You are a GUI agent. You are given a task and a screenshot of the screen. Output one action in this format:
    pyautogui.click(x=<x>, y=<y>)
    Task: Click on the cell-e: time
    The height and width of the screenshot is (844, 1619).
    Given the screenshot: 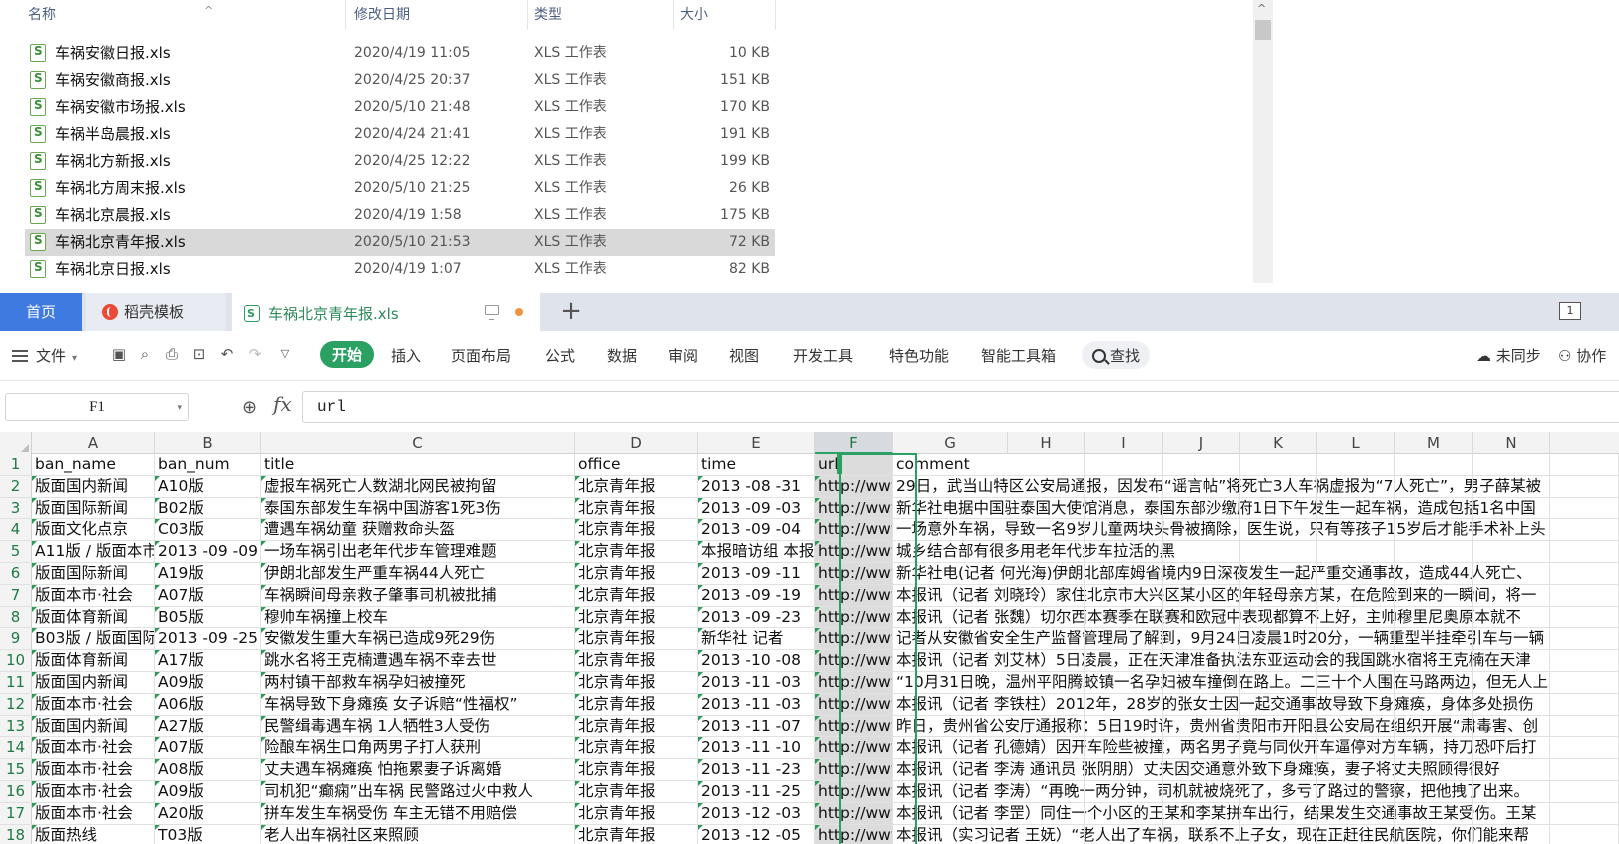 What is the action you would take?
    pyautogui.click(x=756, y=464)
    